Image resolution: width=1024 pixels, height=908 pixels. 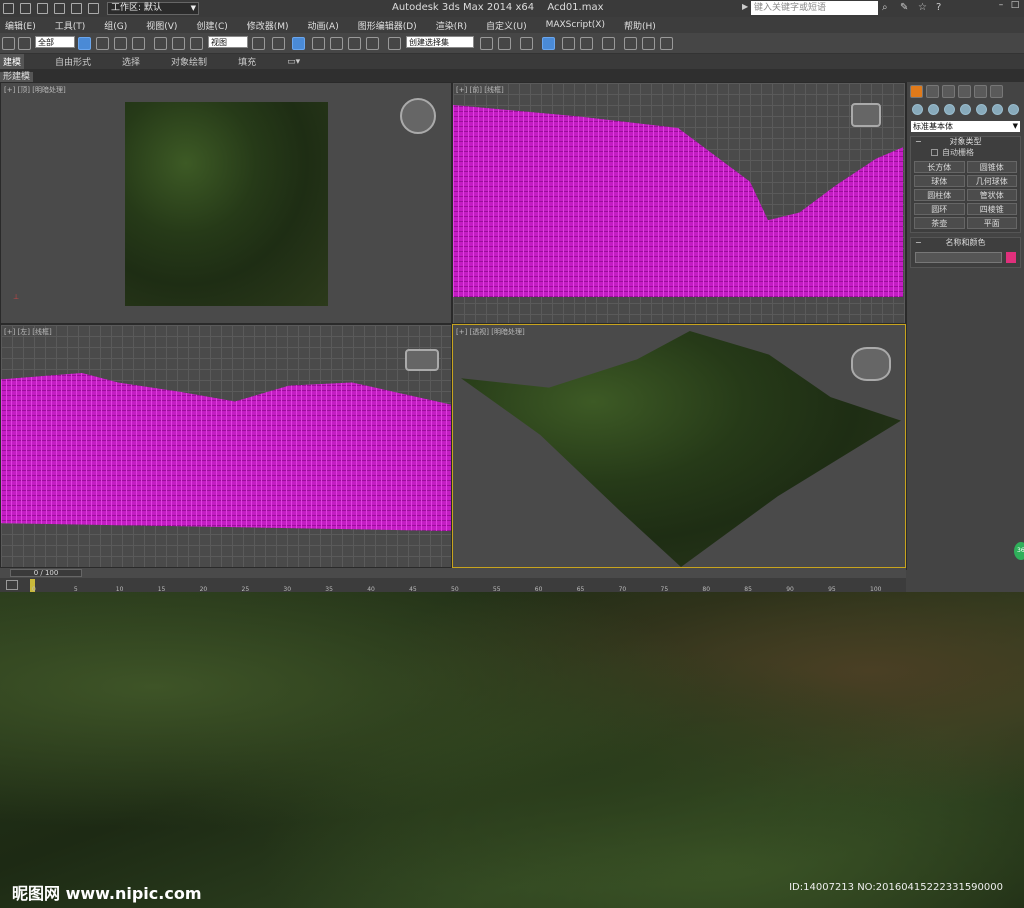 What do you see at coordinates (42, 8) in the screenshot?
I see `save-file-icon` at bounding box center [42, 8].